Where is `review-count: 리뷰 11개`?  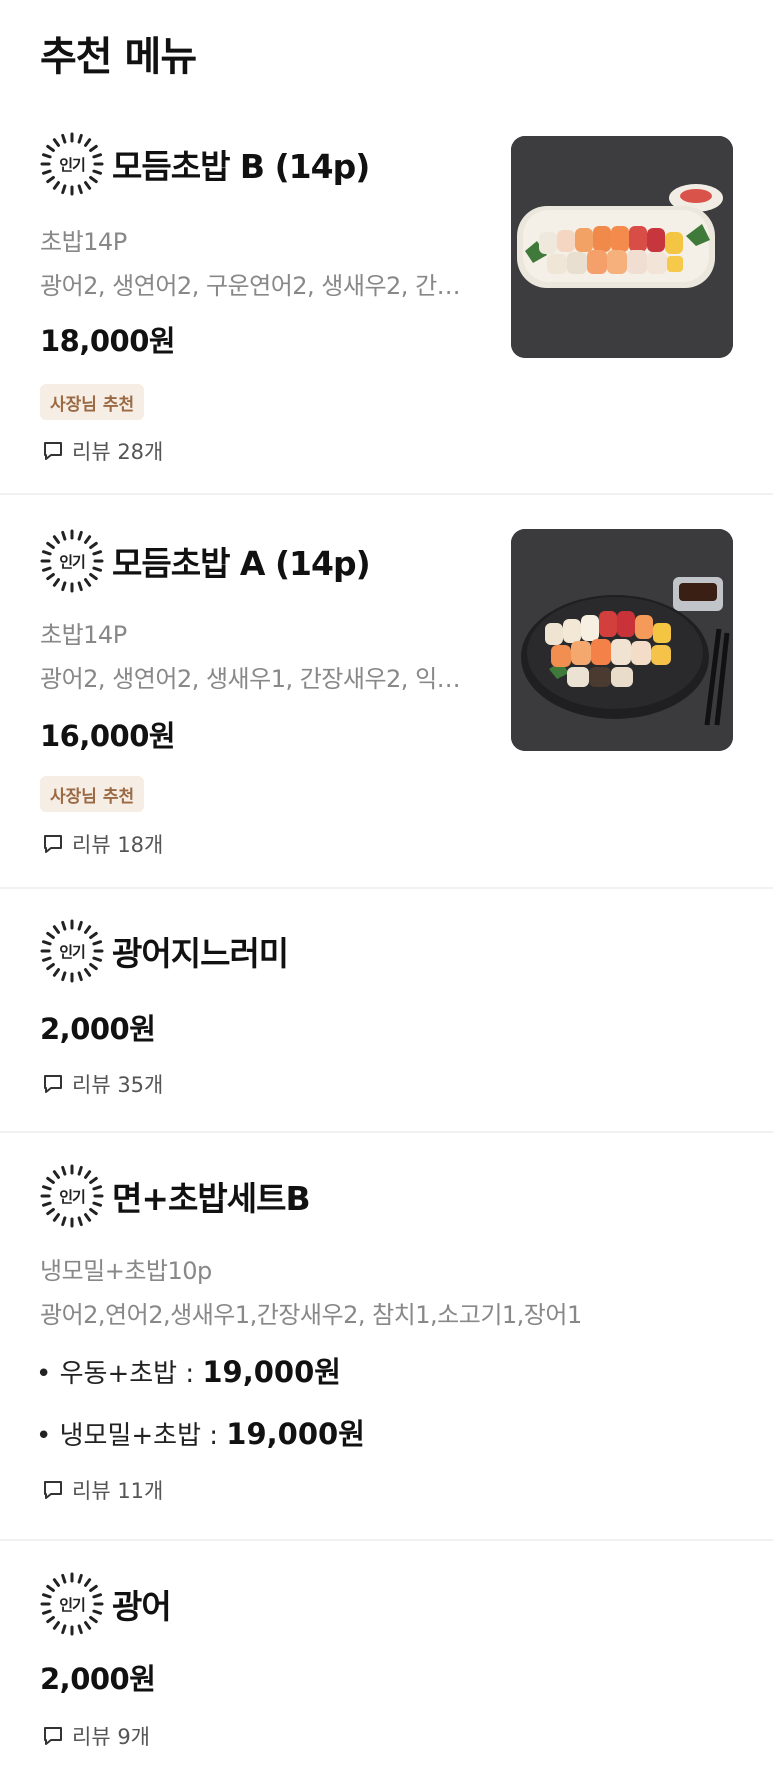 review-count: 리뷰 11개 is located at coordinates (102, 1490).